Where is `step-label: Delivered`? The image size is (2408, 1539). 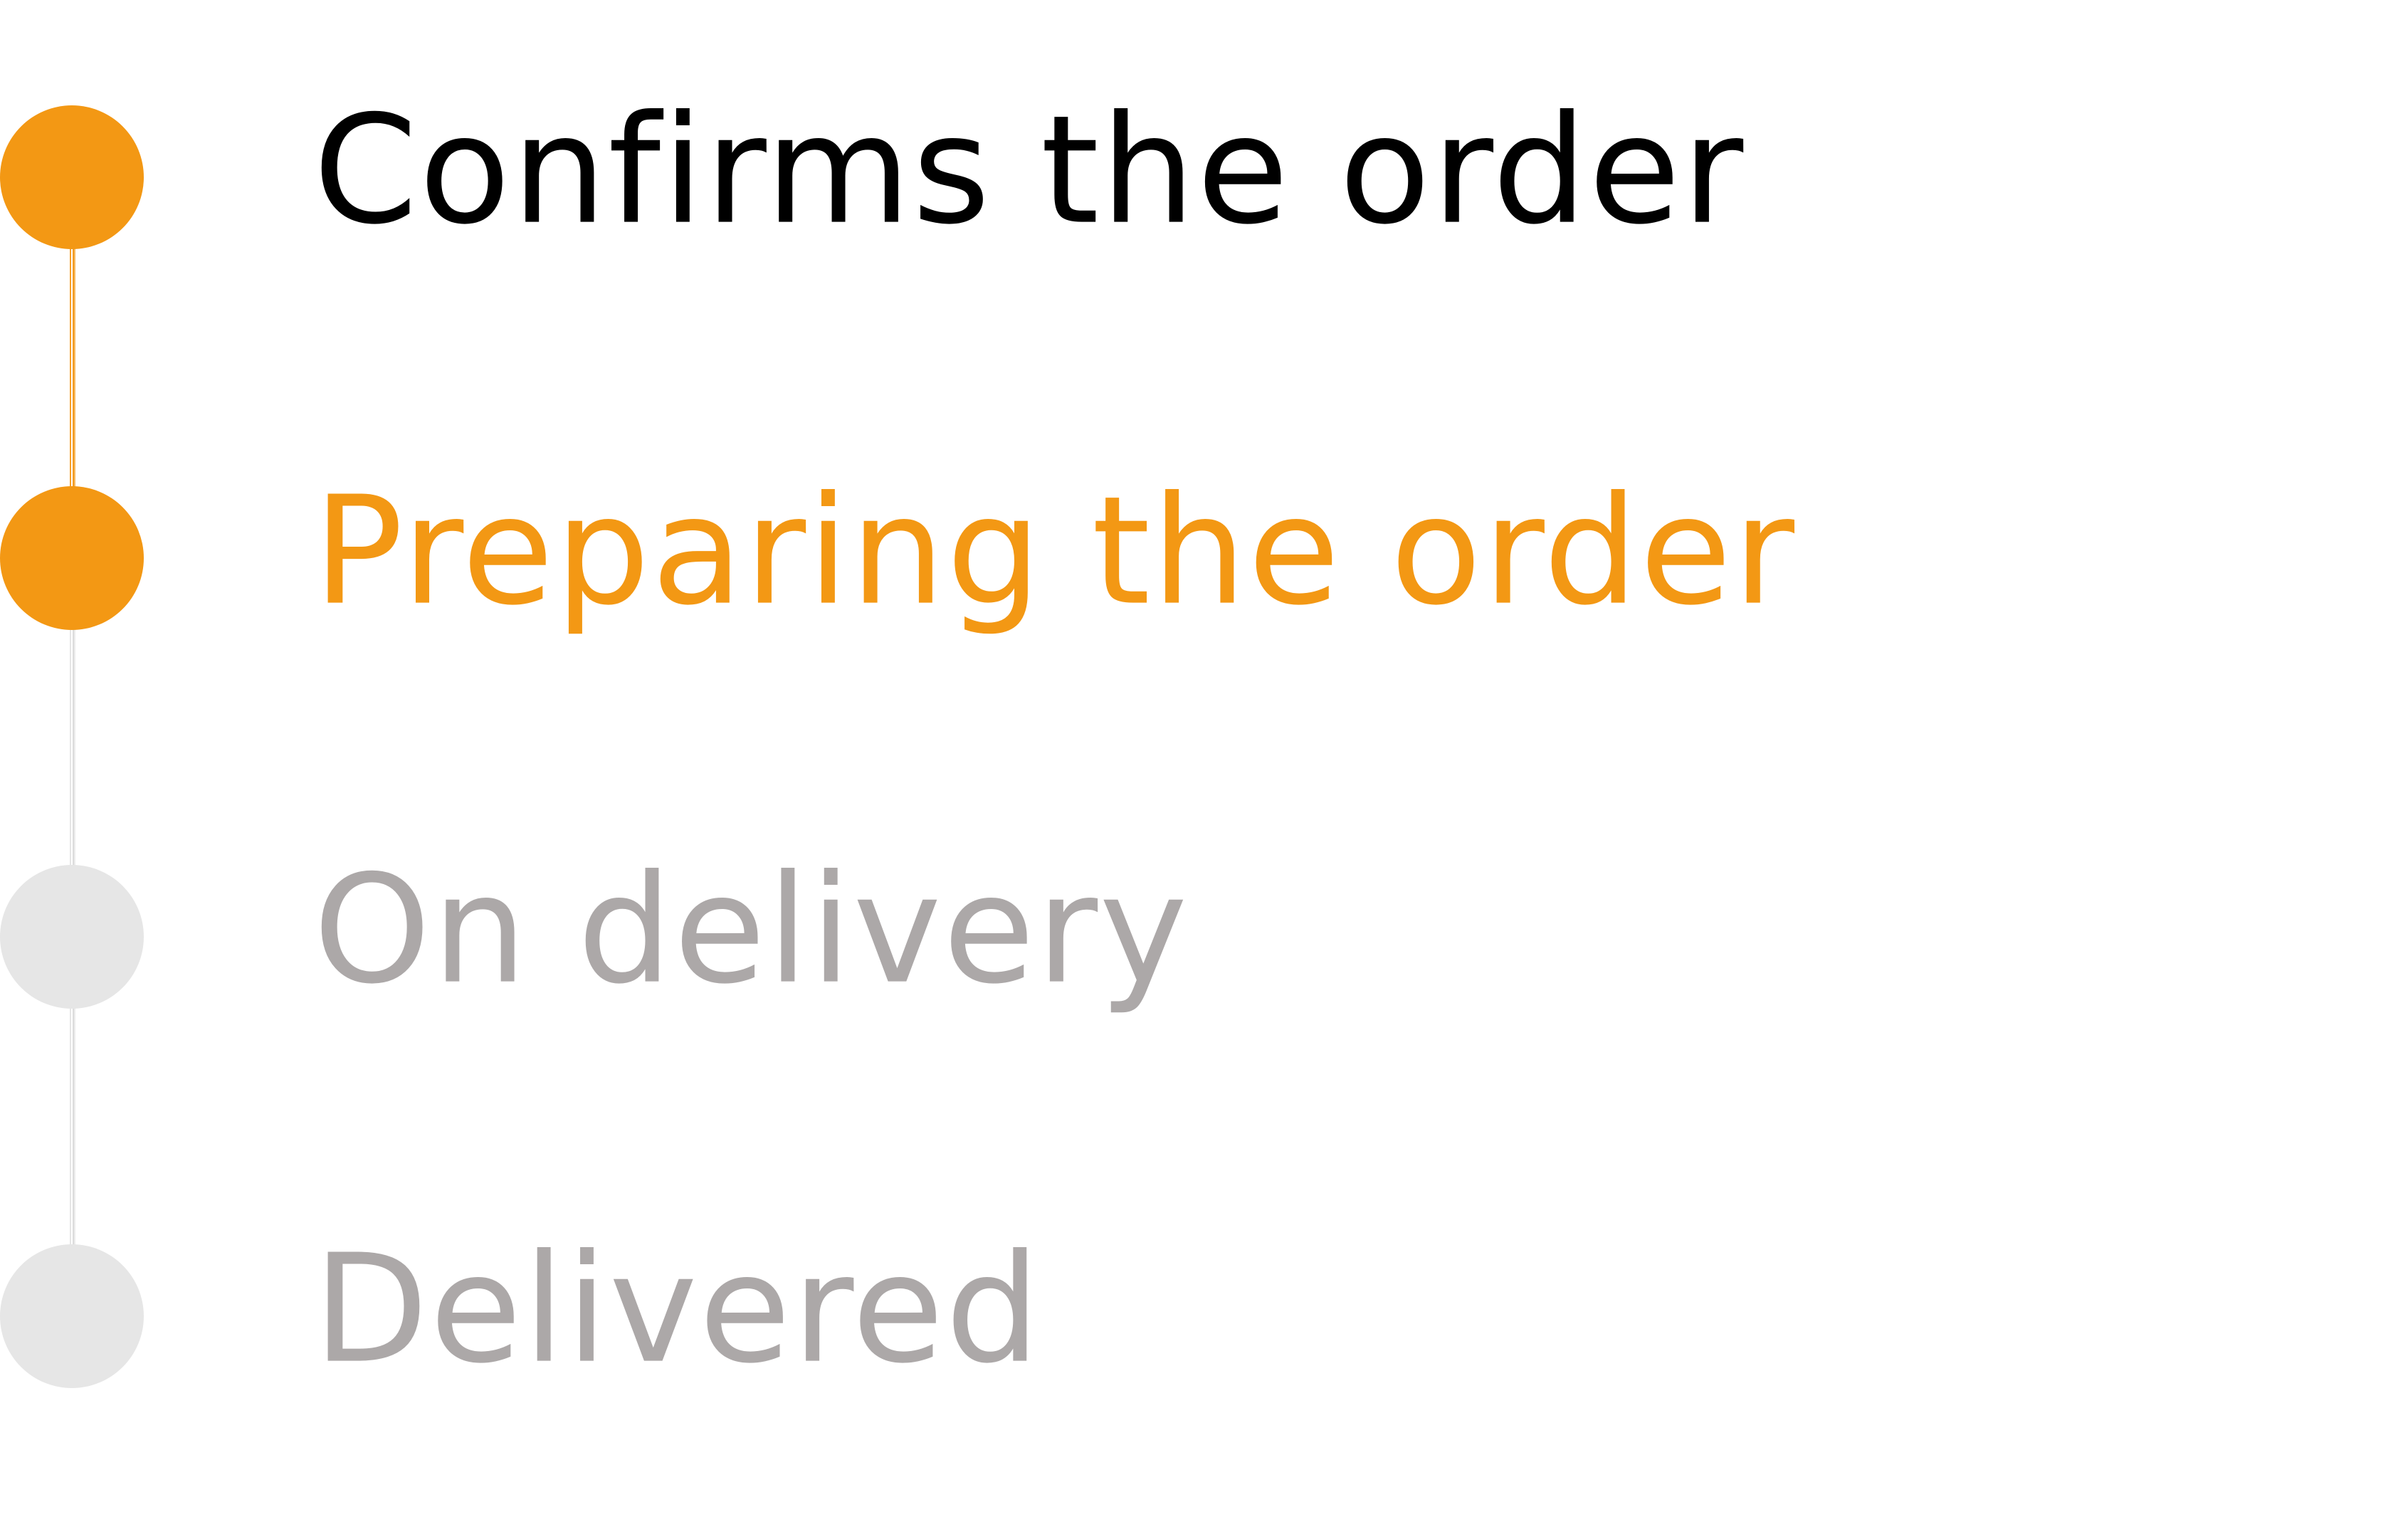
step-label: Delivered is located at coordinates (678, 1309).